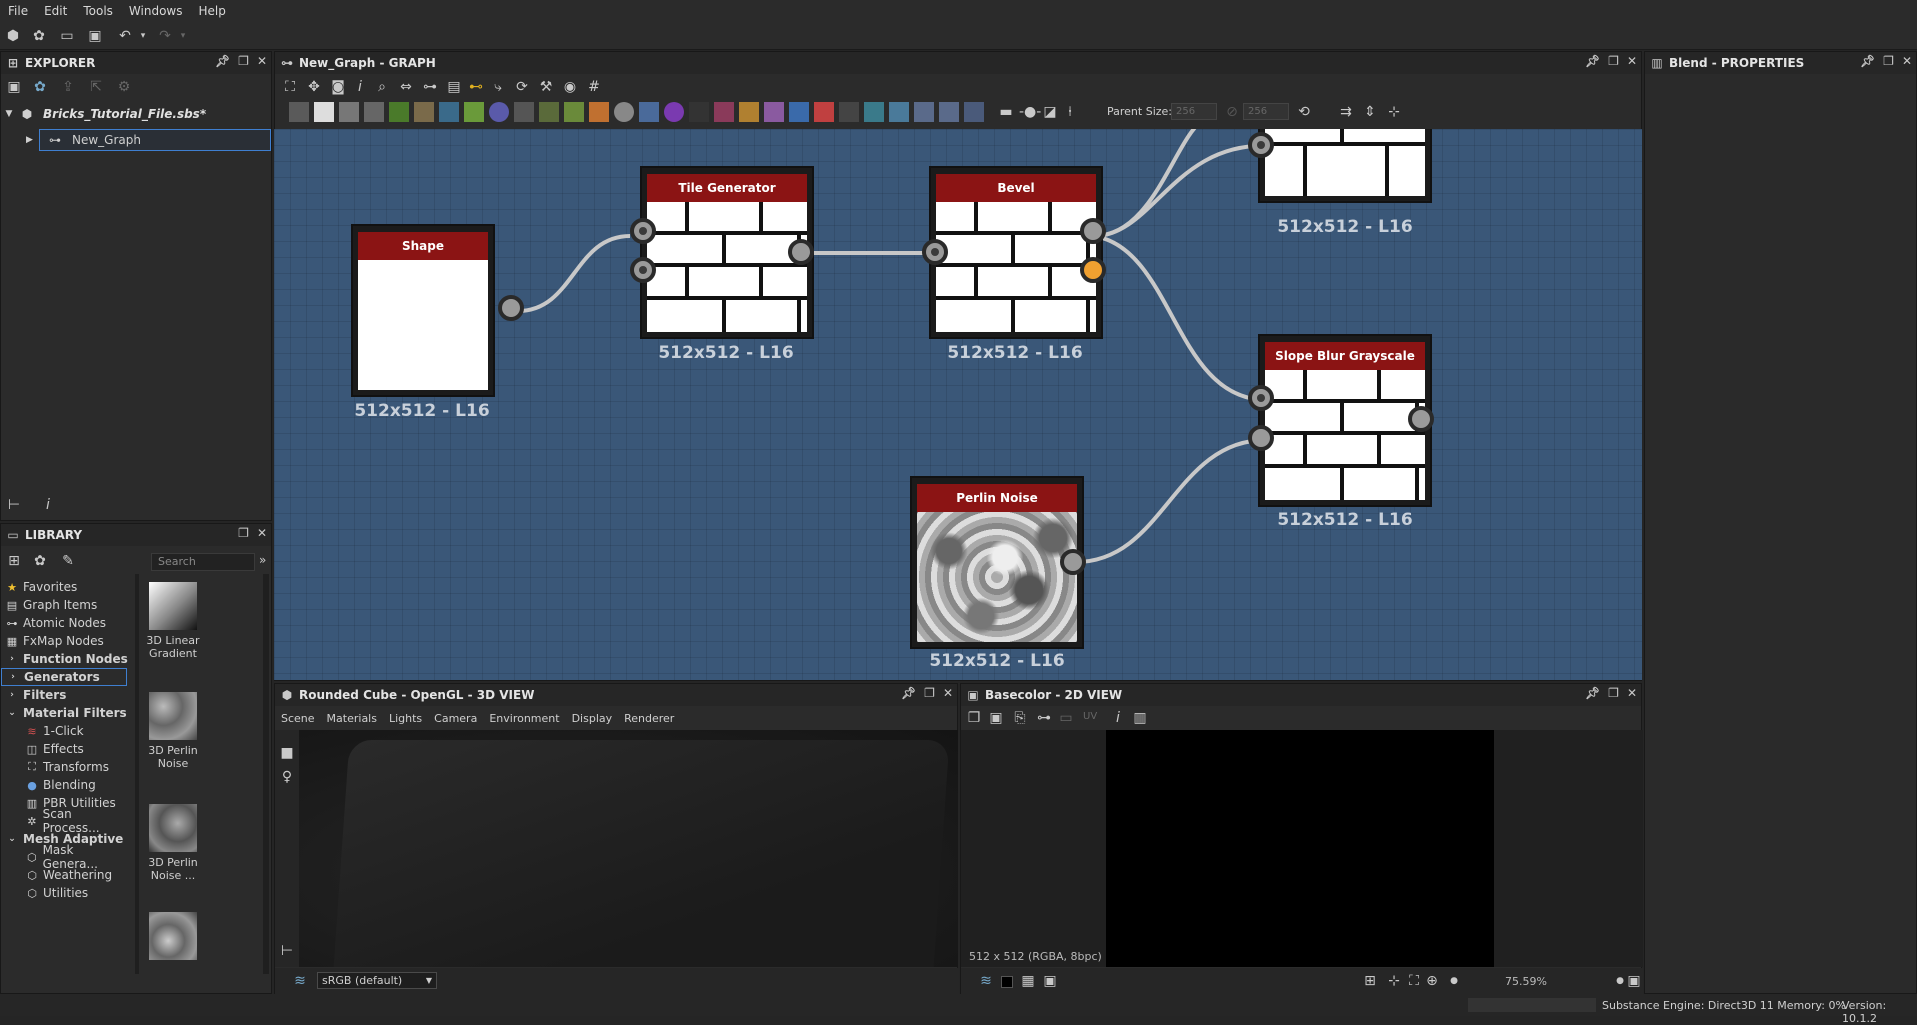  What do you see at coordinates (499, 112) in the screenshot?
I see `hsl-icon` at bounding box center [499, 112].